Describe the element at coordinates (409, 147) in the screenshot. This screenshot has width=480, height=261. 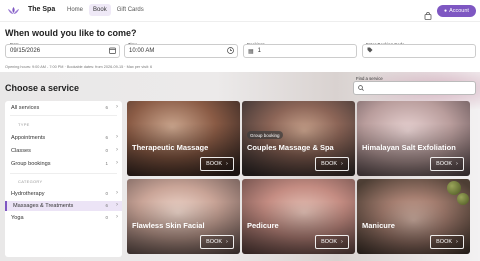
I see `service-title: Himalayan Salt Exfoliation` at that location.